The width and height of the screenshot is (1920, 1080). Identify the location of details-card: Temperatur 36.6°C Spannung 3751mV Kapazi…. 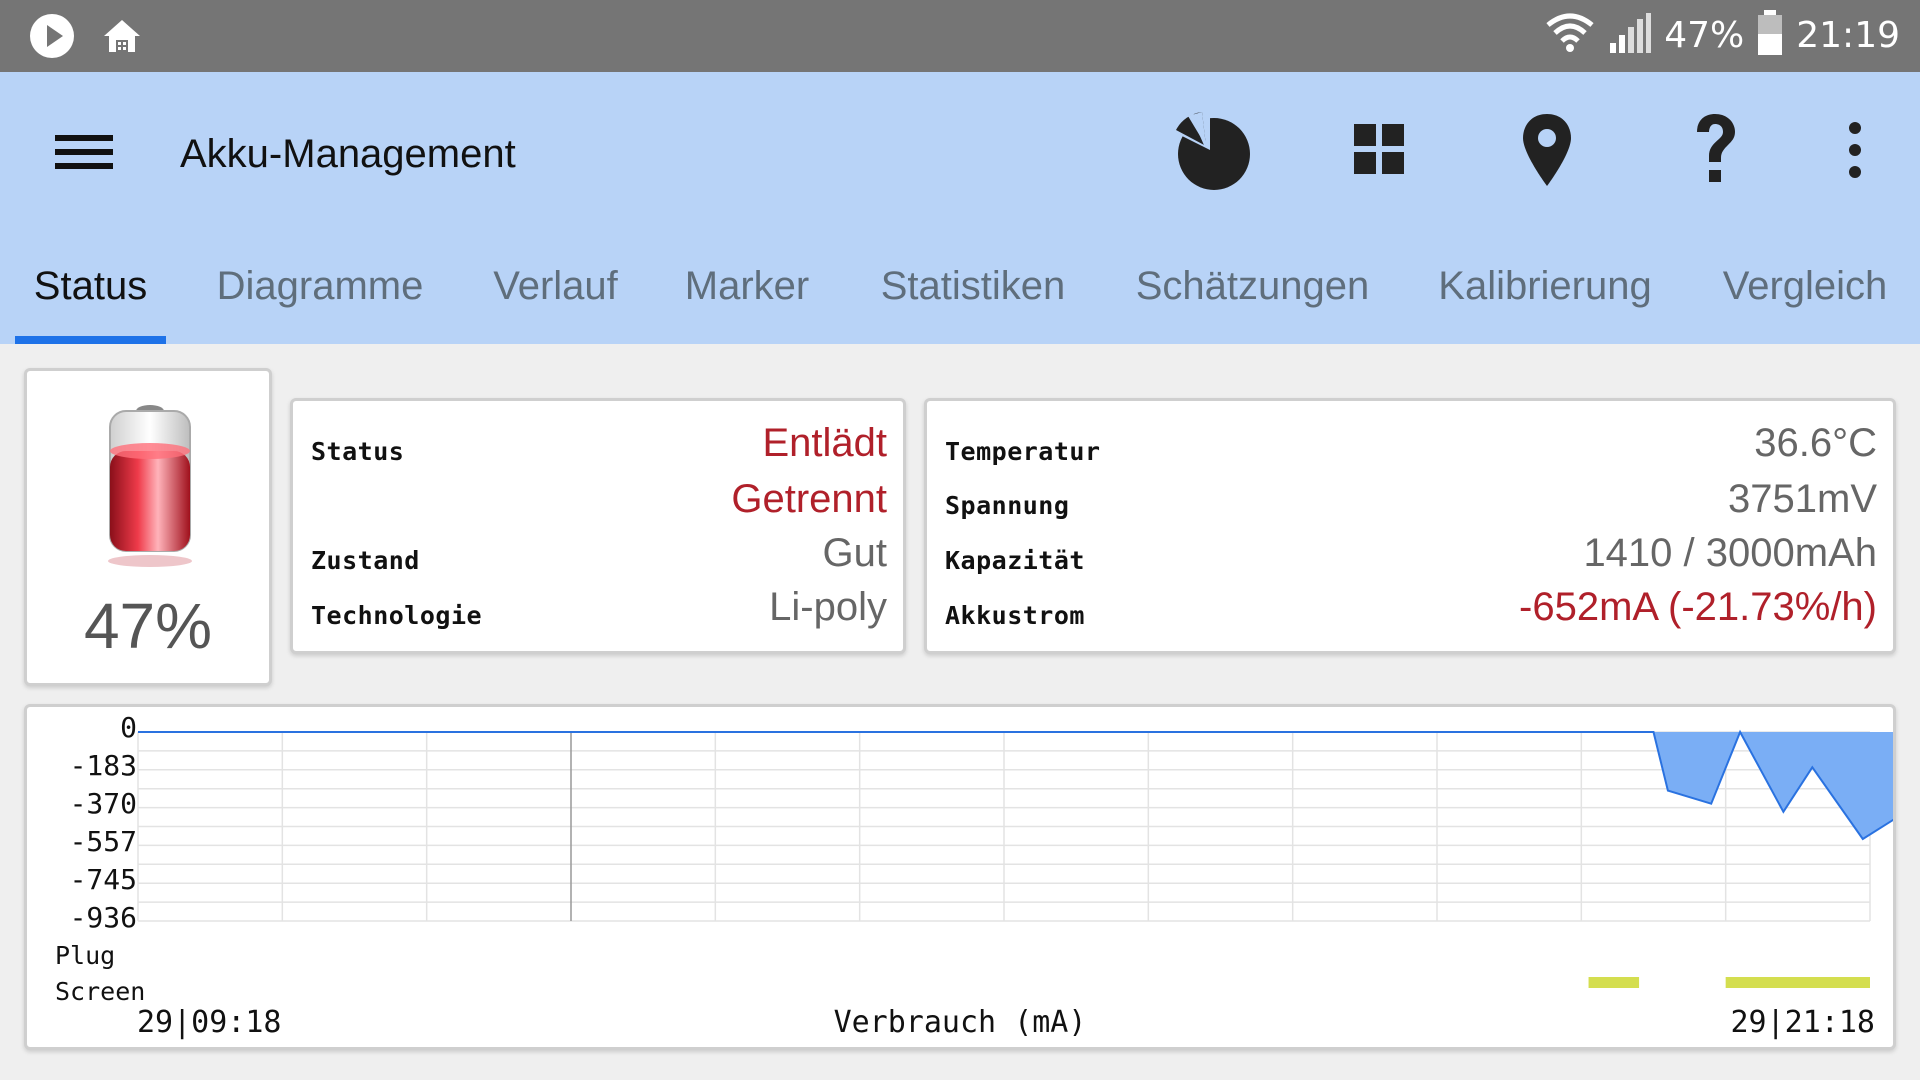
(1410, 526).